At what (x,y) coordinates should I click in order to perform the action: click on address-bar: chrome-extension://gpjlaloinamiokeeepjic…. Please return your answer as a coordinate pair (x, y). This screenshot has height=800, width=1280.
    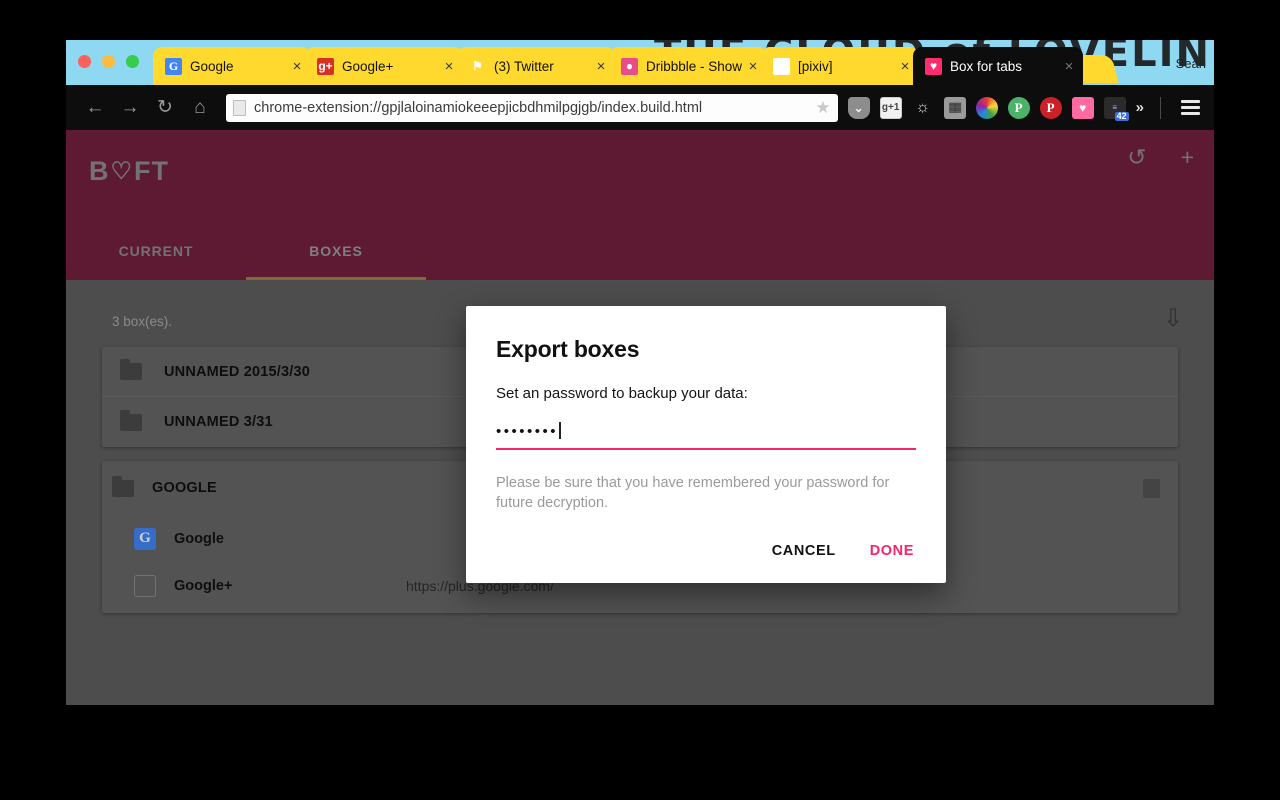
    Looking at the image, I should click on (532, 107).